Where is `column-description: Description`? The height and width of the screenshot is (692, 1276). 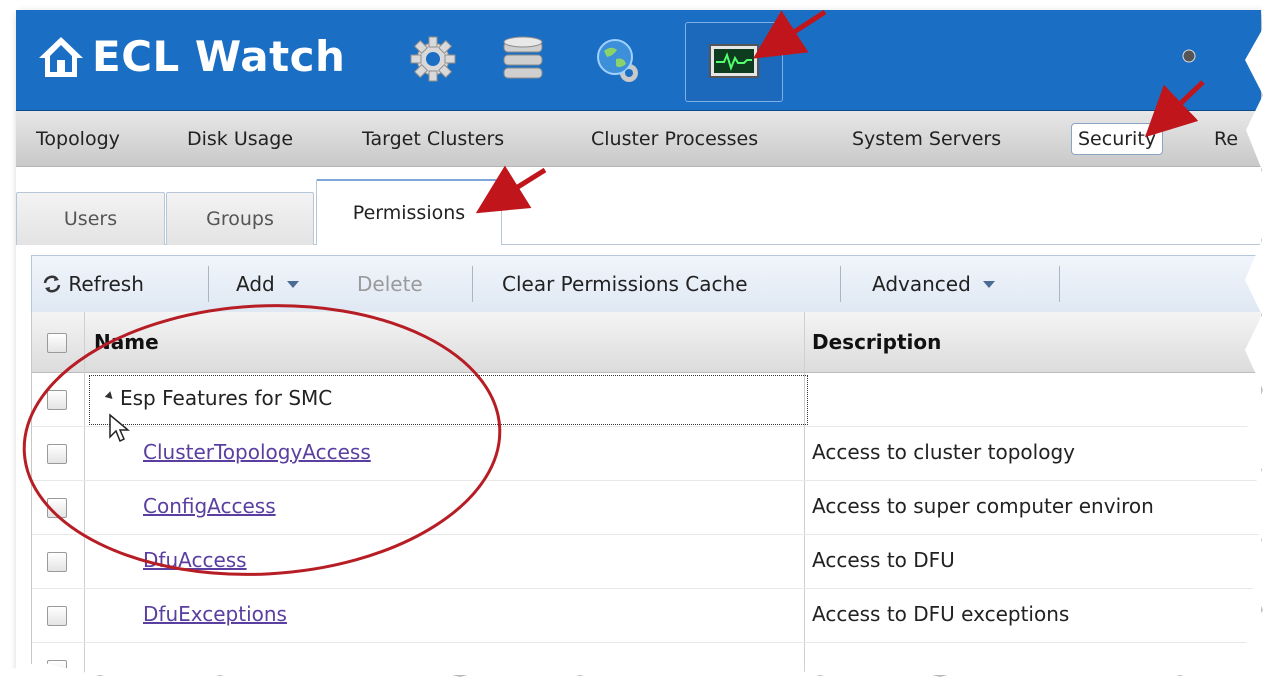
column-description: Description is located at coordinates (876, 342).